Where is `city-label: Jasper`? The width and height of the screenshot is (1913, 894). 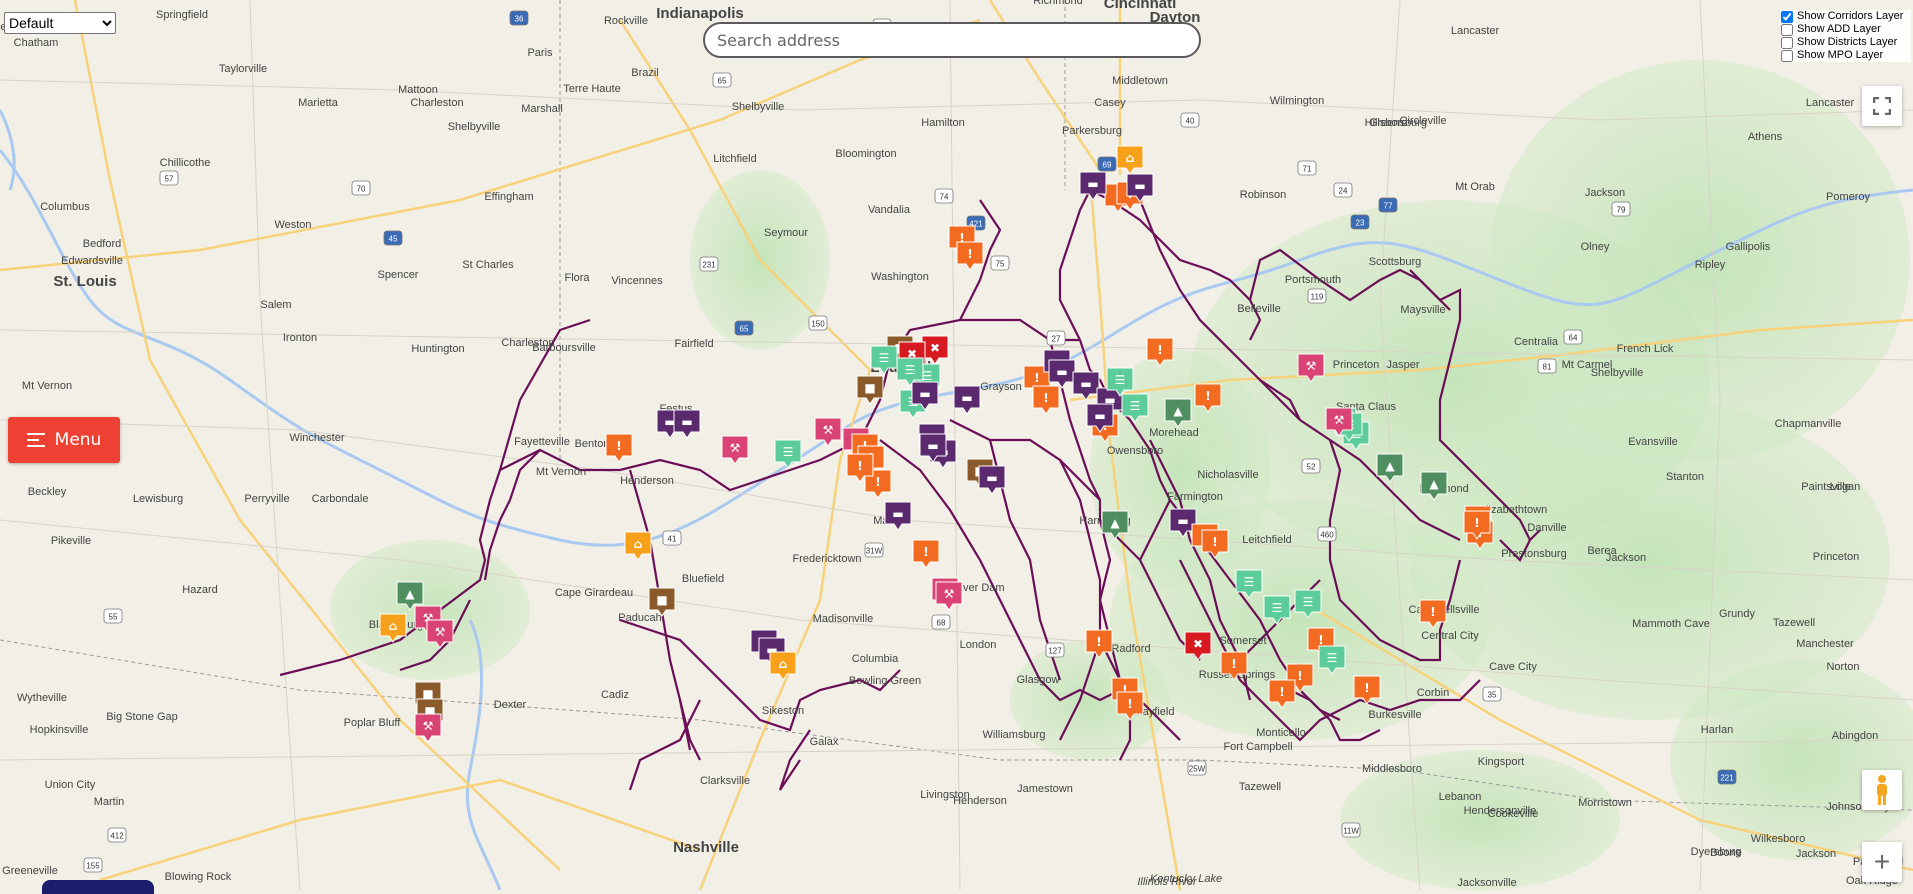 city-label: Jasper is located at coordinates (1402, 365).